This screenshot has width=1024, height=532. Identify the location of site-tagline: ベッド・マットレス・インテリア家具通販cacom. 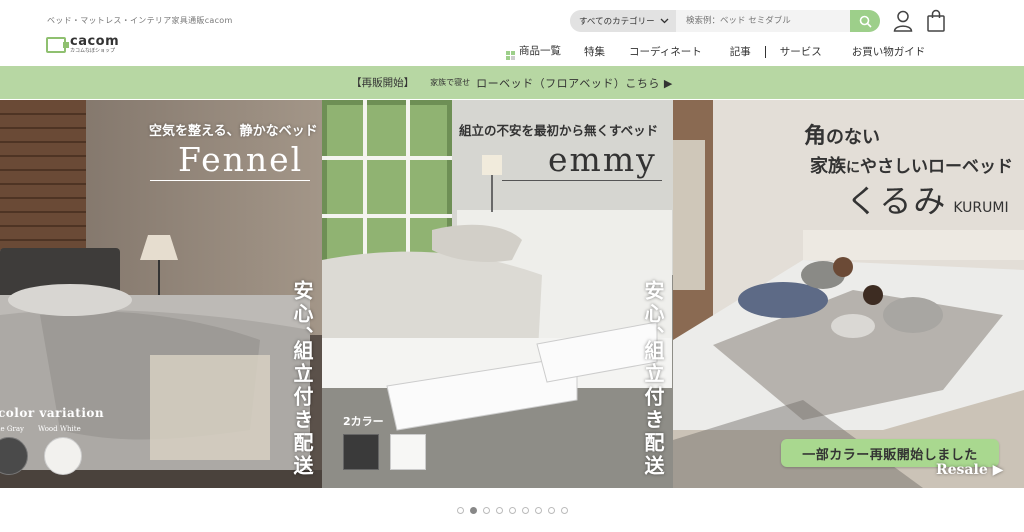
(140, 20).